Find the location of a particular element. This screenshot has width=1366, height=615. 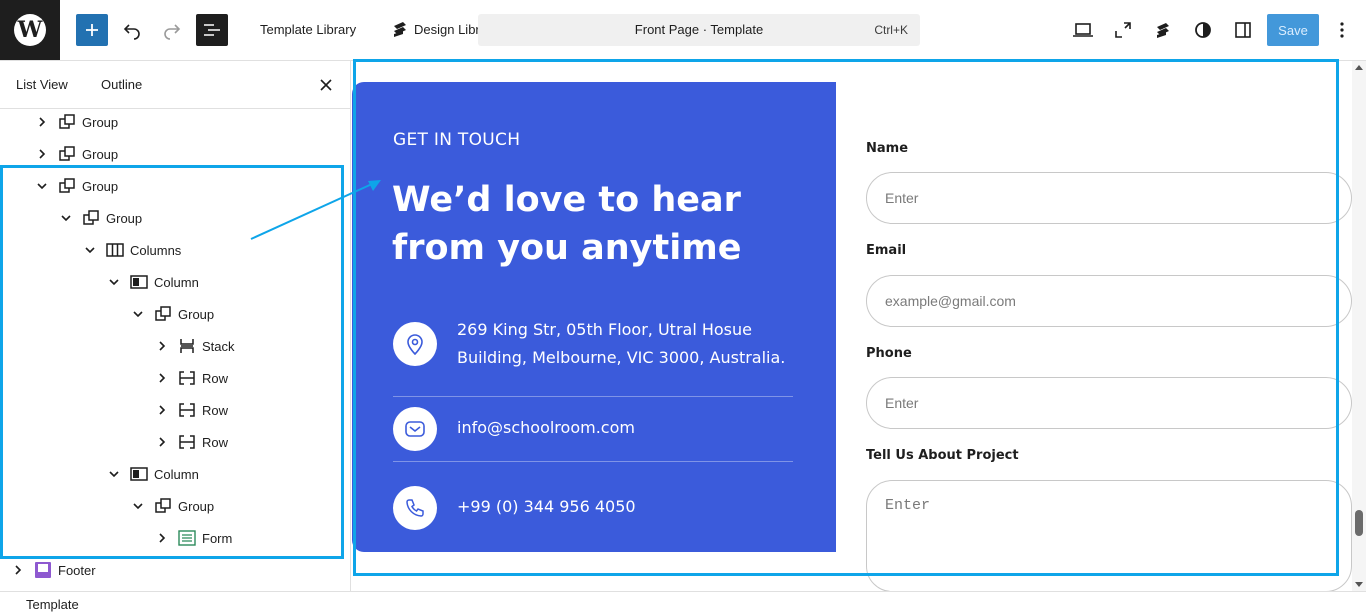

close-sidebar-button is located at coordinates (326, 85).